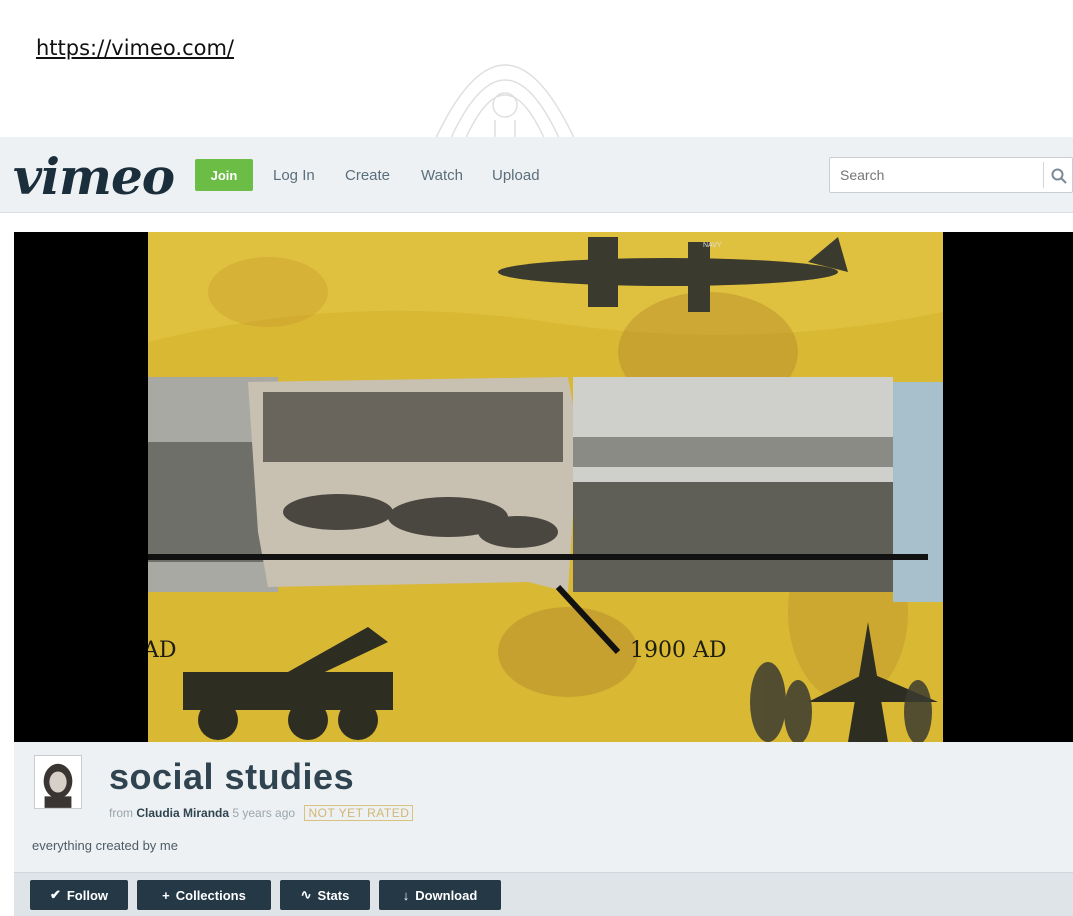  I want to click on author-link: Claudia Miranda, so click(182, 813).